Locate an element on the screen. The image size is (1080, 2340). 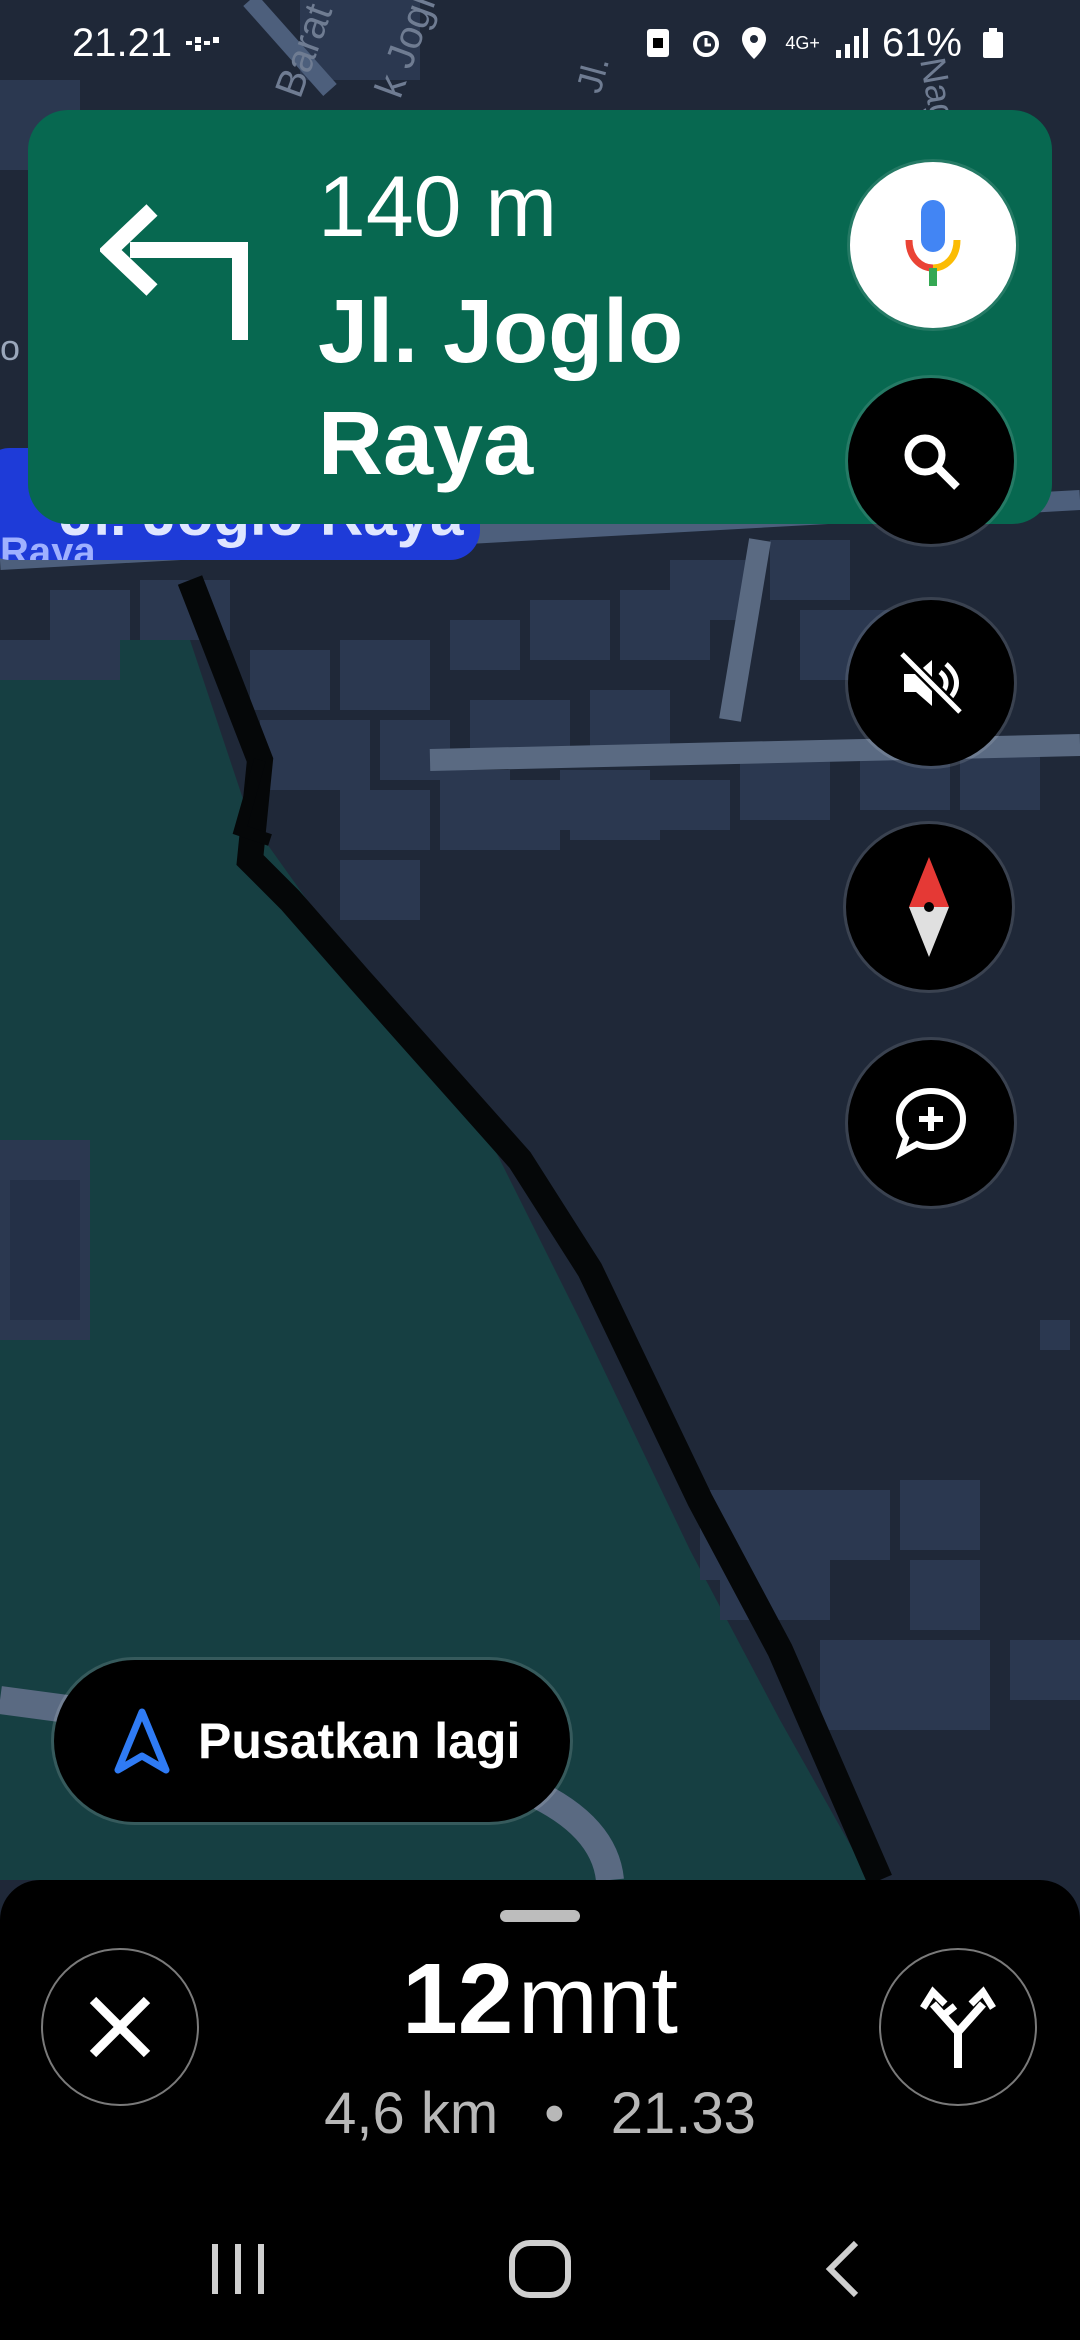
add-report-icon is located at coordinates (931, 1123).